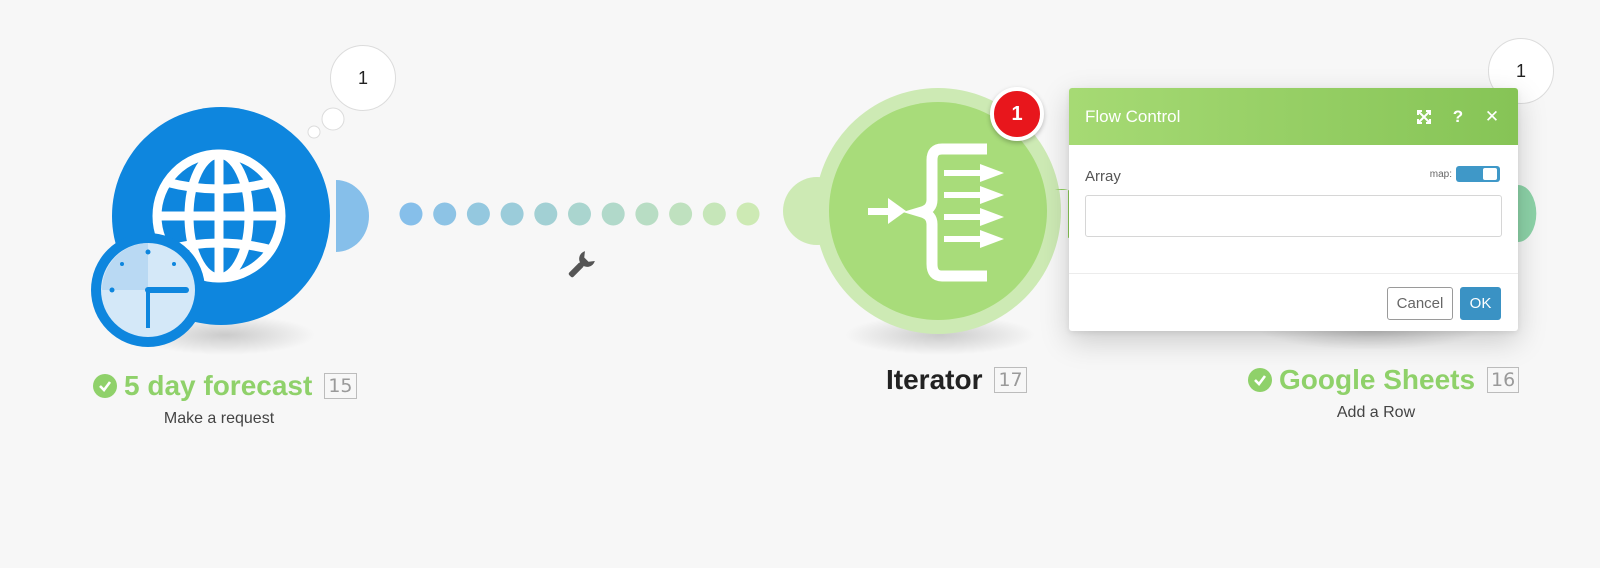 The image size is (1600, 568). Describe the element at coordinates (579, 265) in the screenshot. I see `wrench-icon` at that location.